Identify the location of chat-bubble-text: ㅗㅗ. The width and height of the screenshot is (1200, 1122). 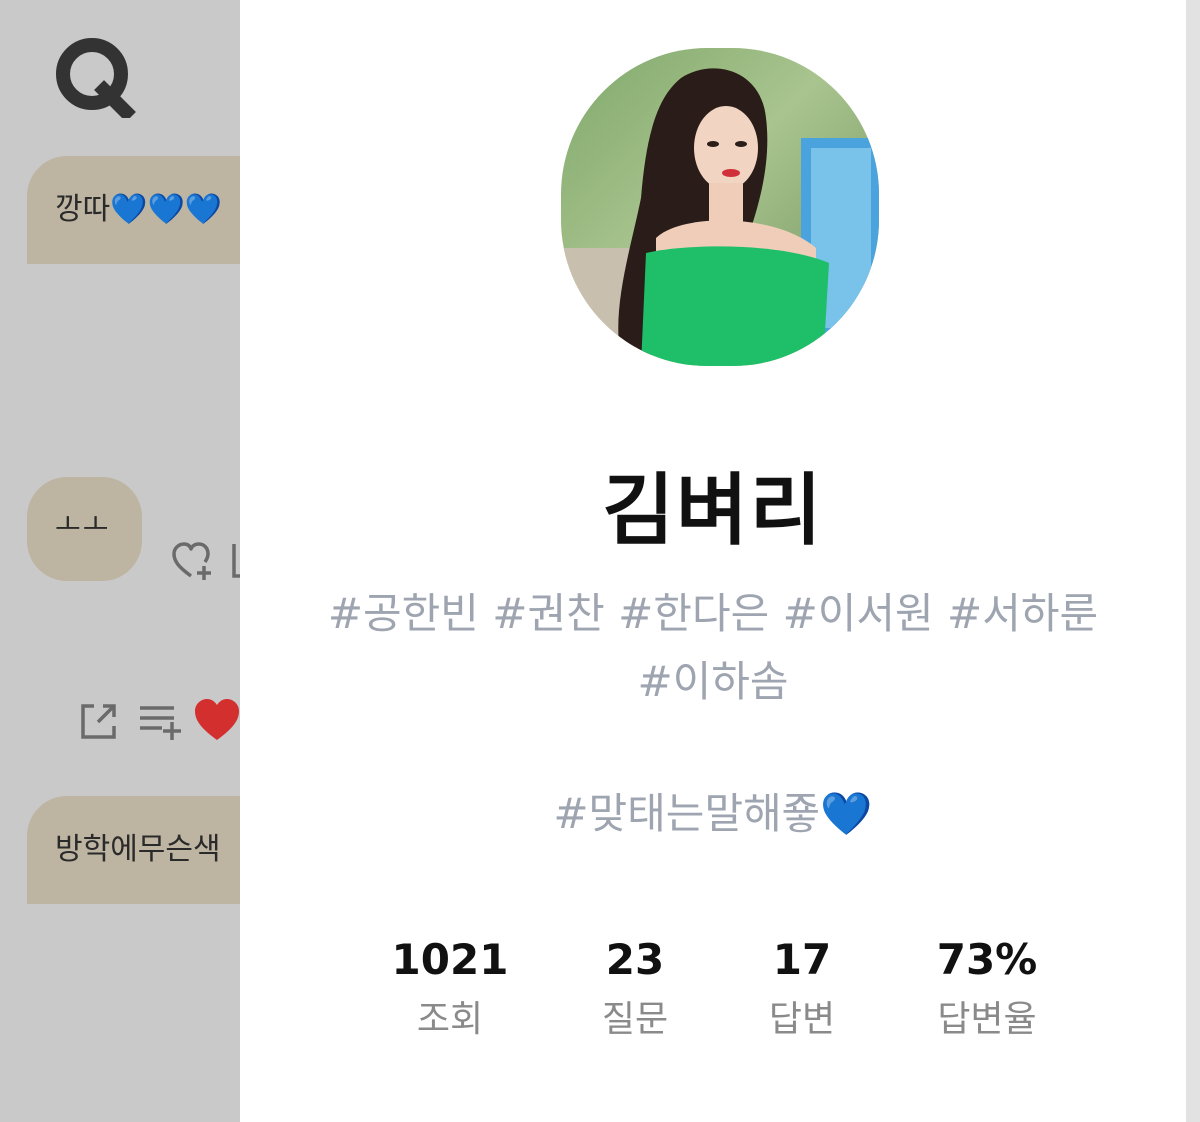
(83, 525).